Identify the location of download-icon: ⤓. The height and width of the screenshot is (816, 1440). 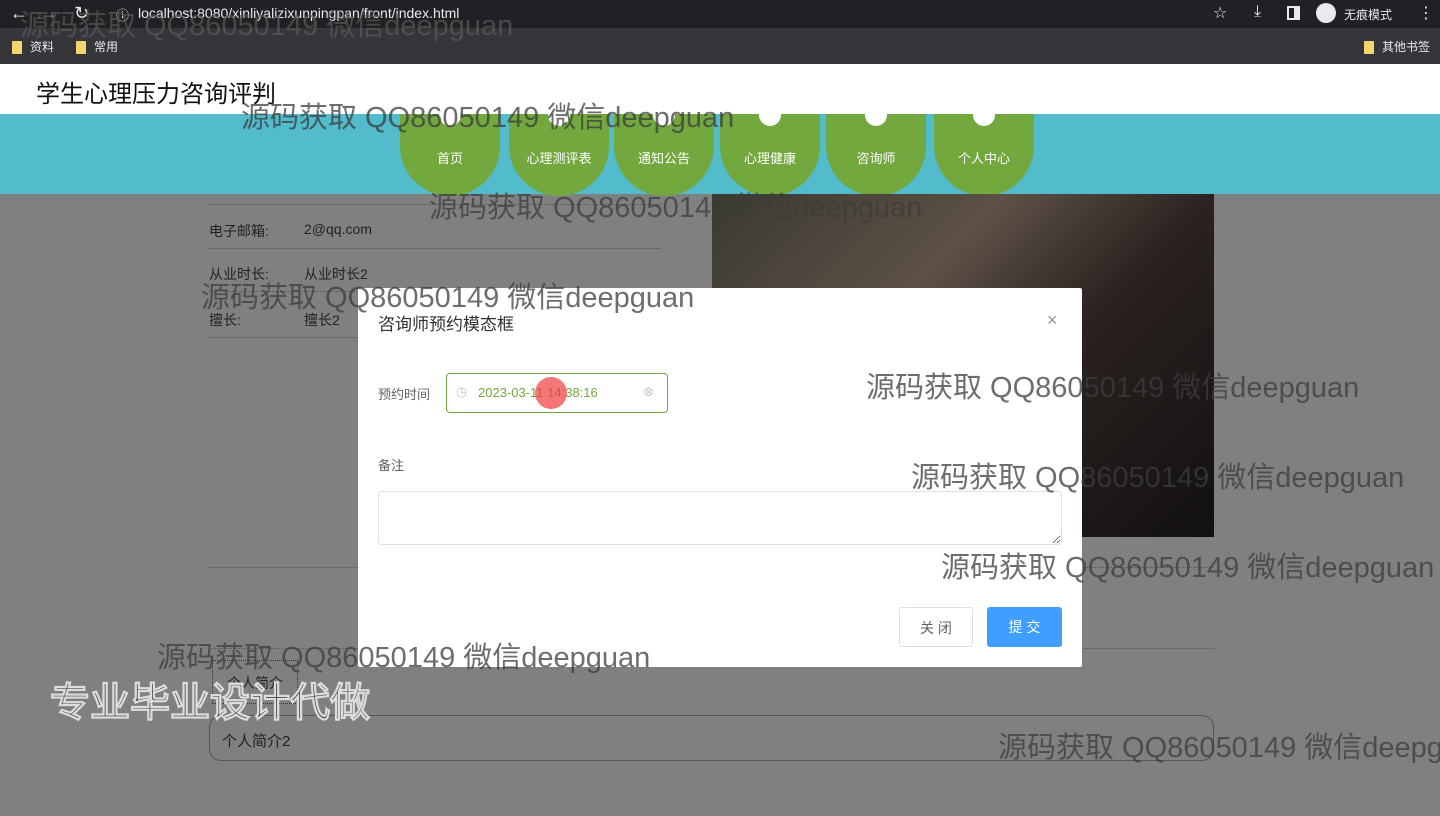
(1257, 12).